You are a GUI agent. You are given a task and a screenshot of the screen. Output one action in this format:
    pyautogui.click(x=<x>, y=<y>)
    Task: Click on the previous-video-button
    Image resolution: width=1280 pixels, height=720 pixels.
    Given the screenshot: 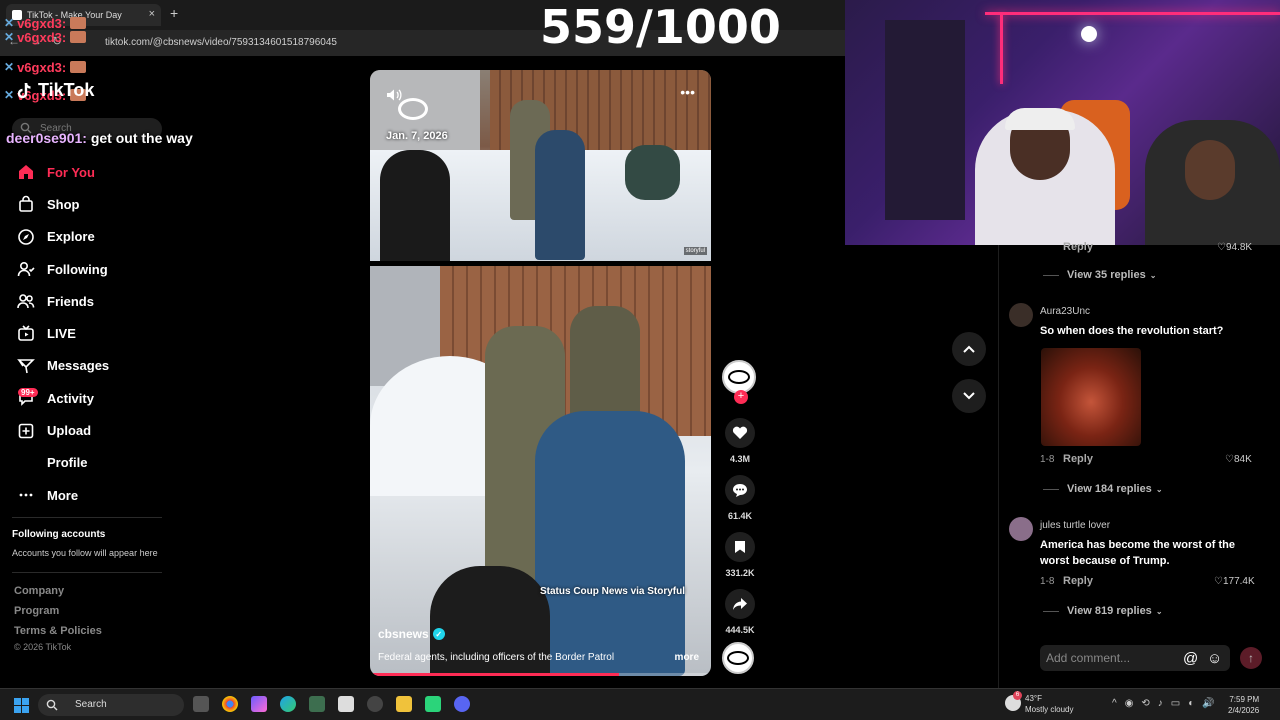 What is the action you would take?
    pyautogui.click(x=969, y=349)
    